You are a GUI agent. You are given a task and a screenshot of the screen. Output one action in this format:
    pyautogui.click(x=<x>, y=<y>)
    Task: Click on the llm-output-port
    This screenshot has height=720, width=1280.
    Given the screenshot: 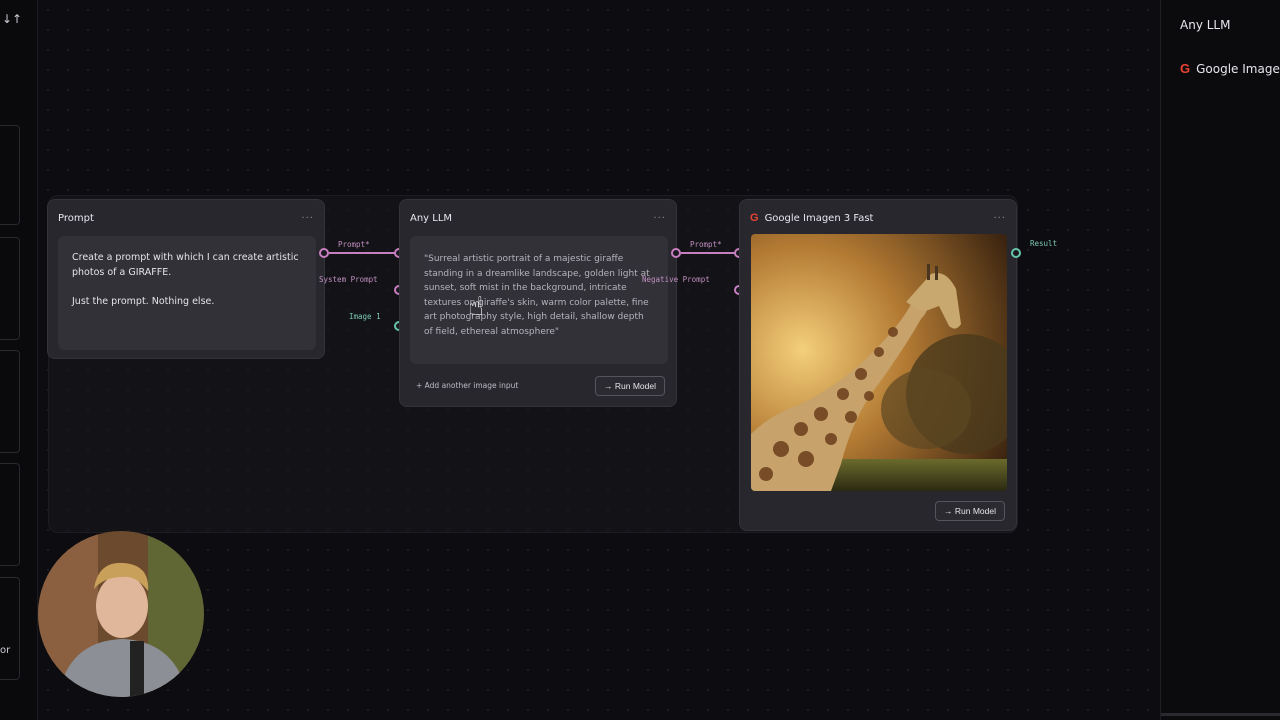 What is the action you would take?
    pyautogui.click(x=676, y=253)
    